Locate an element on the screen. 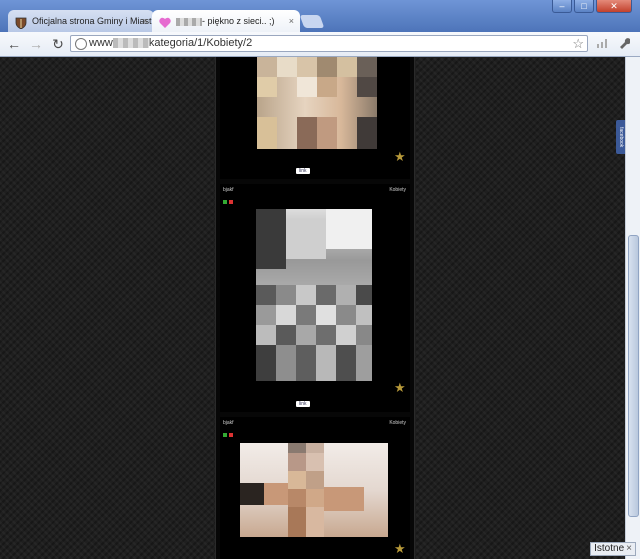 The height and width of the screenshot is (559, 640). browser-toolbar: ← → ↻ www kategoria/1/Kobiety/2 ☆ is located at coordinates (320, 44).